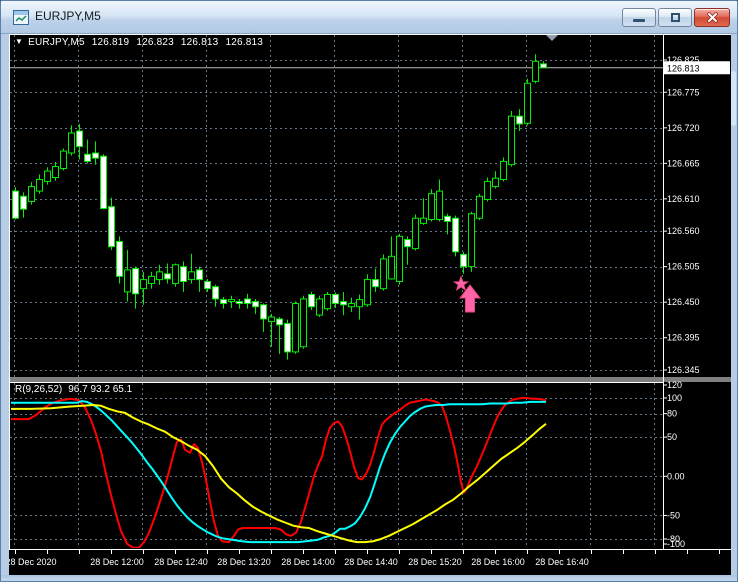  I want to click on current-price-tag-text: 126.813, so click(683, 68).